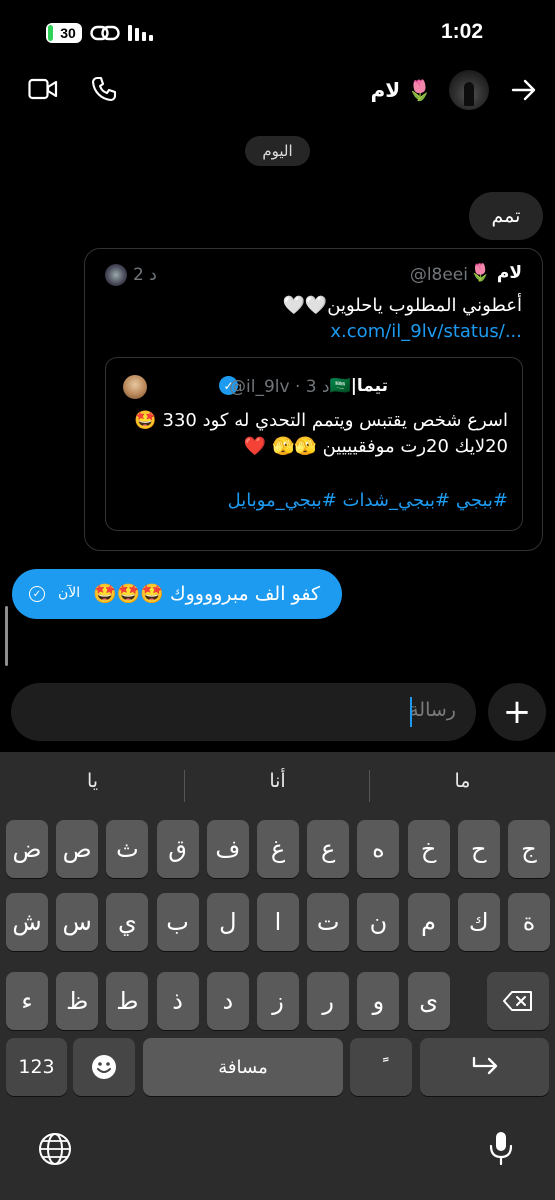 This screenshot has height=1200, width=555. What do you see at coordinates (529, 922) in the screenshot?
I see `key-2-11: ة` at bounding box center [529, 922].